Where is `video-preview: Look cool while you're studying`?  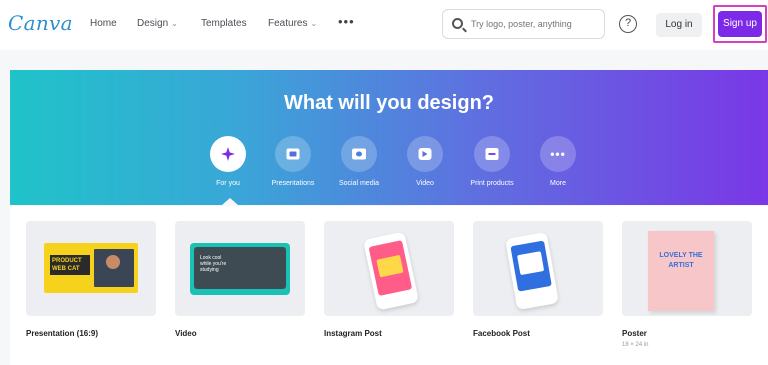
video-preview: Look cool while you're studying is located at coordinates (240, 269).